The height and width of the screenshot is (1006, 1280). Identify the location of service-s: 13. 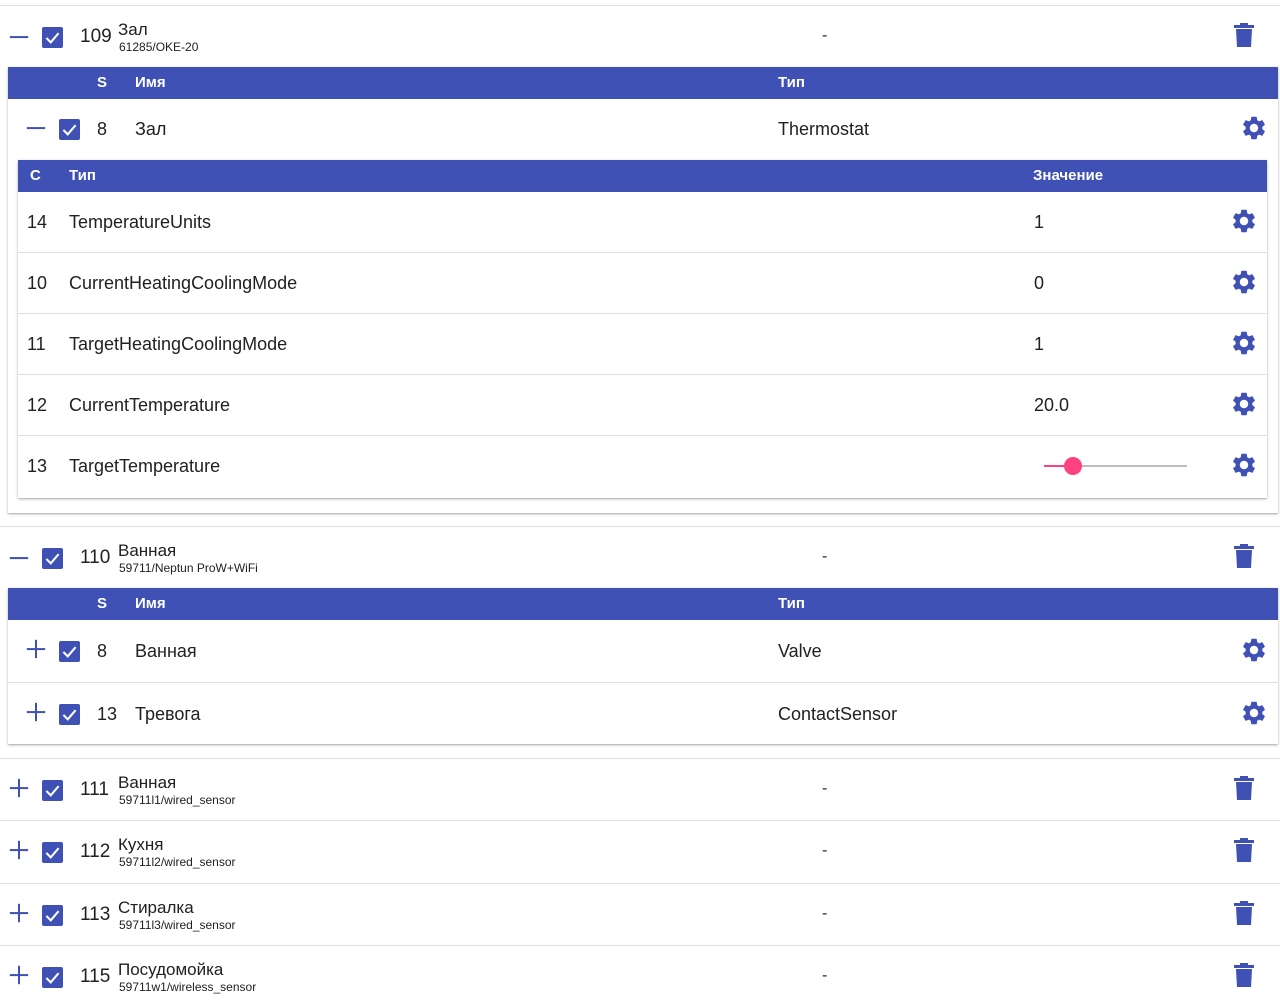
(107, 714).